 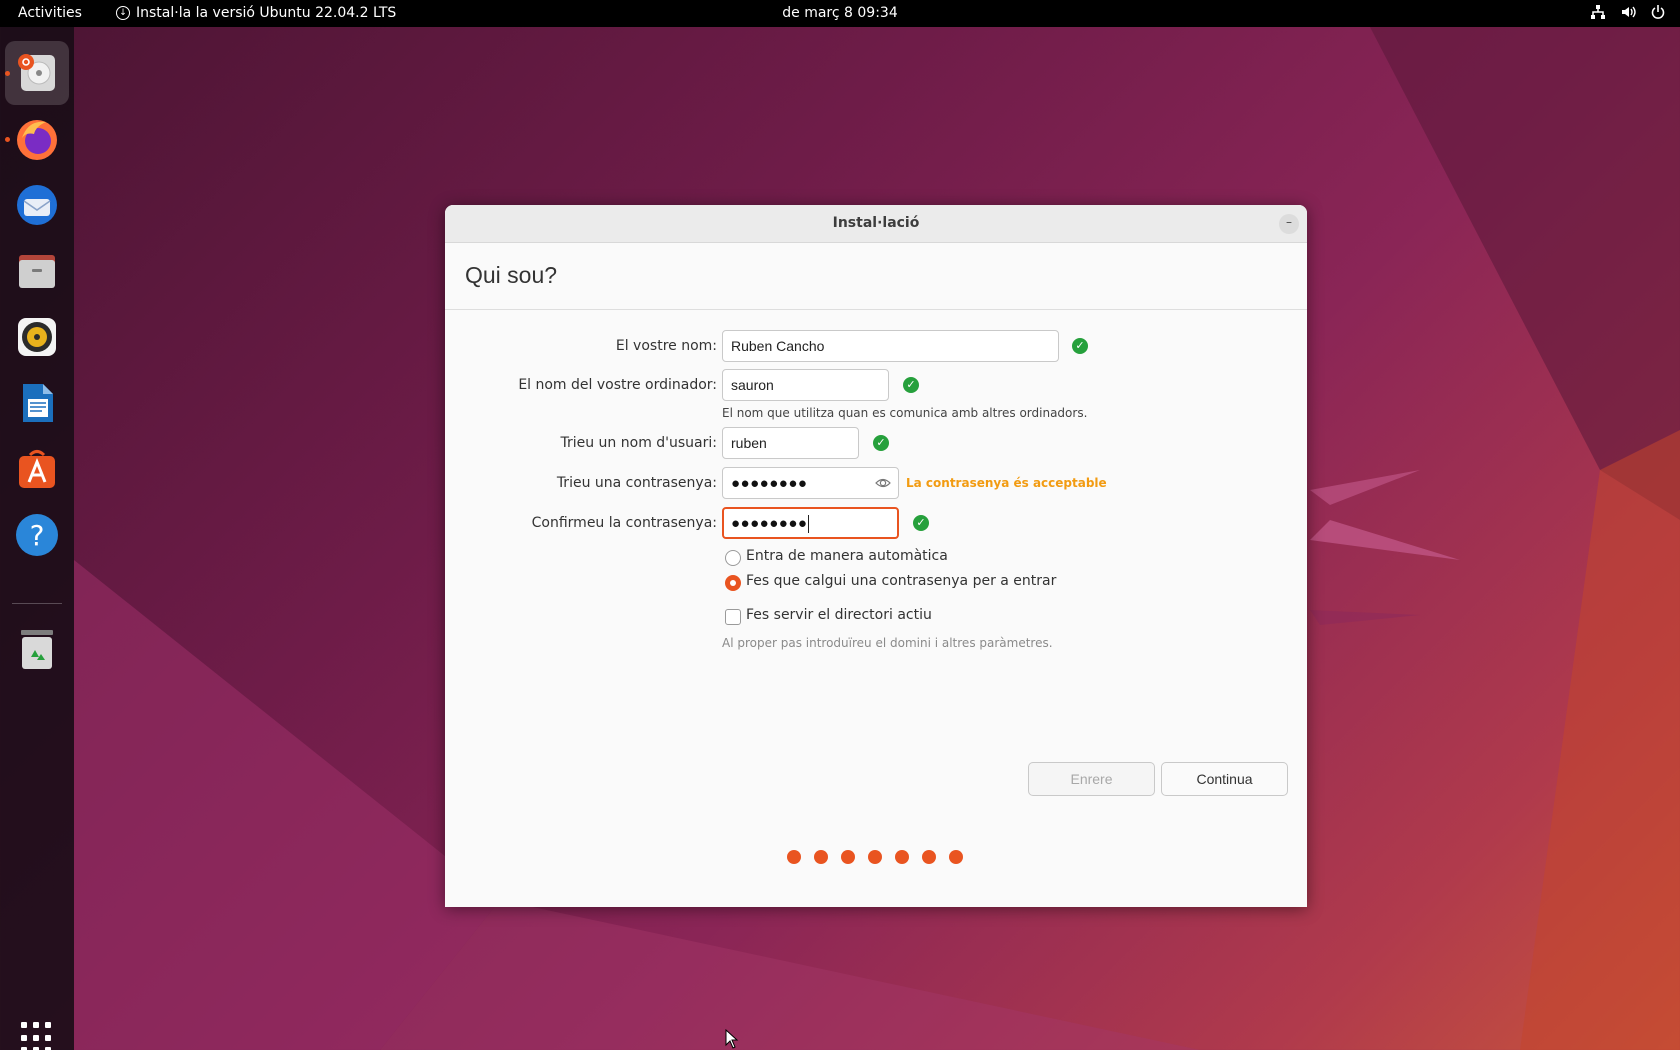 What do you see at coordinates (636, 483) in the screenshot?
I see `password-label: Trieu una contrasenya:` at bounding box center [636, 483].